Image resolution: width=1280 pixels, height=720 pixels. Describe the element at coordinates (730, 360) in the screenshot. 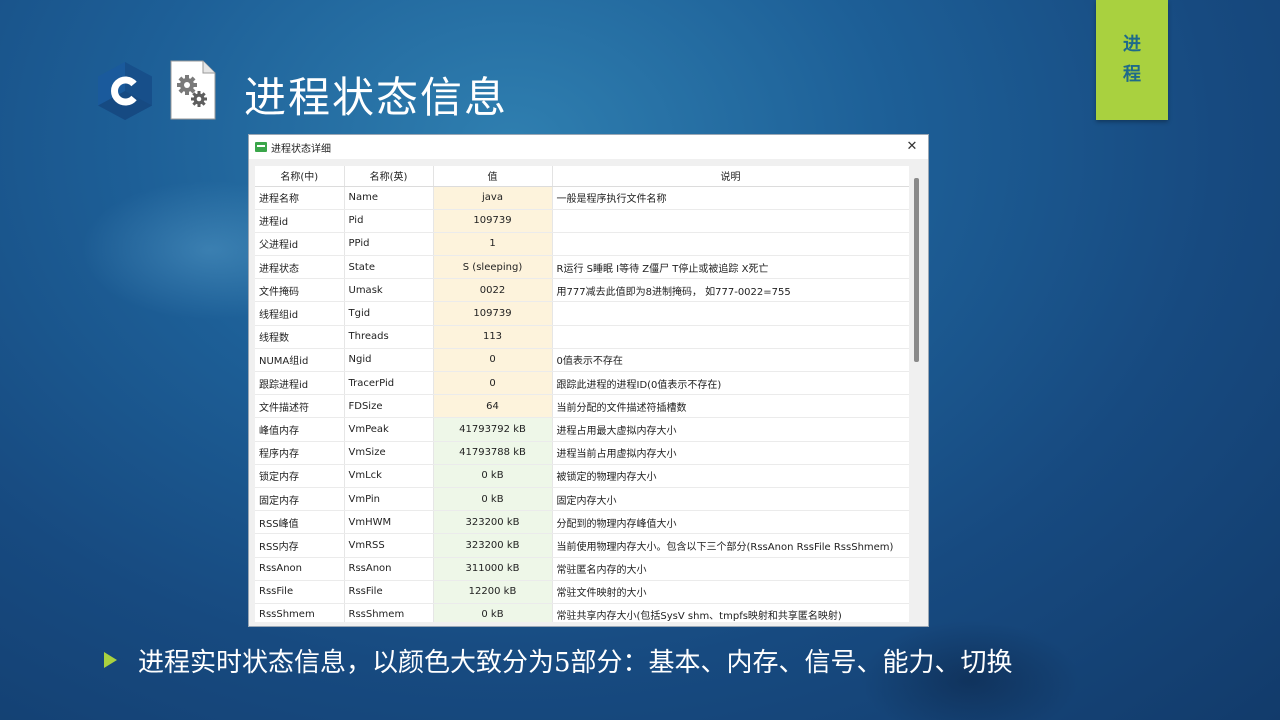

I see `cell-description: 0值表示不存在` at that location.